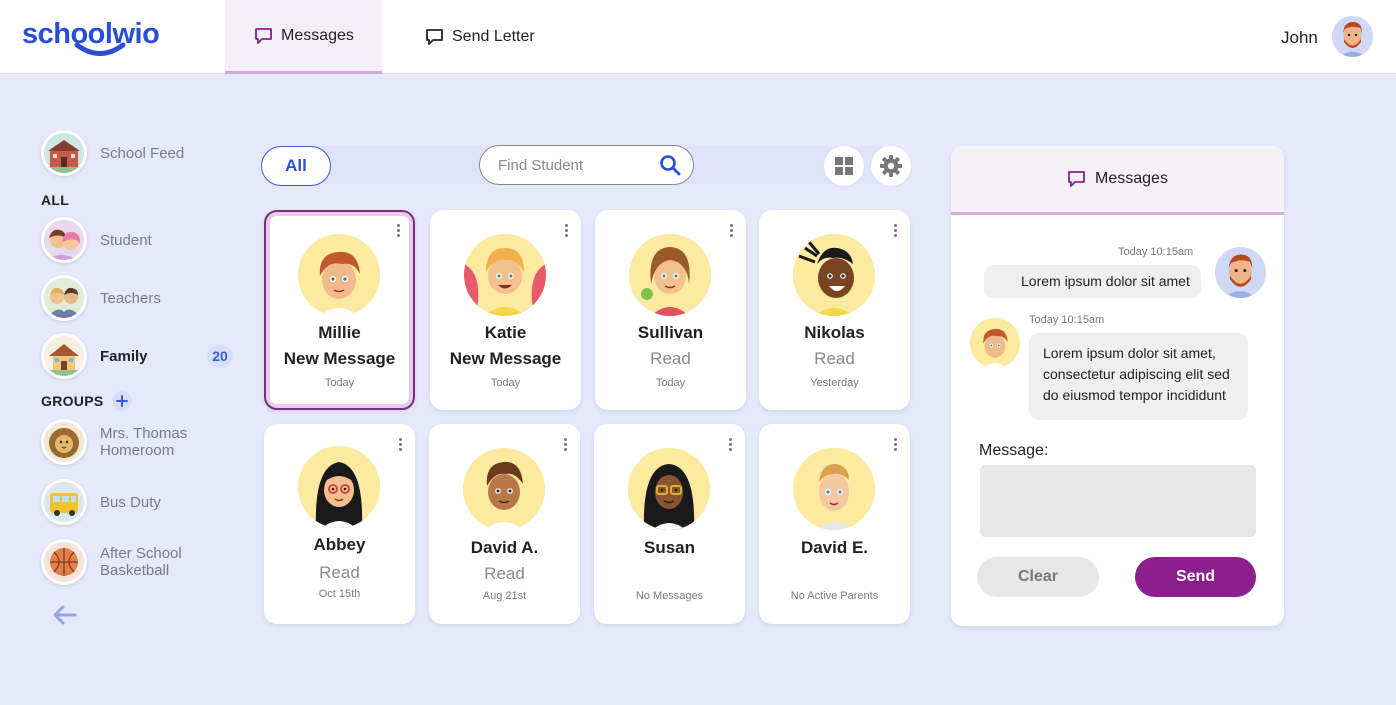 This screenshot has height=705, width=1396. Describe the element at coordinates (97, 37) in the screenshot. I see `schoolwio-logo: schoolwio` at that location.